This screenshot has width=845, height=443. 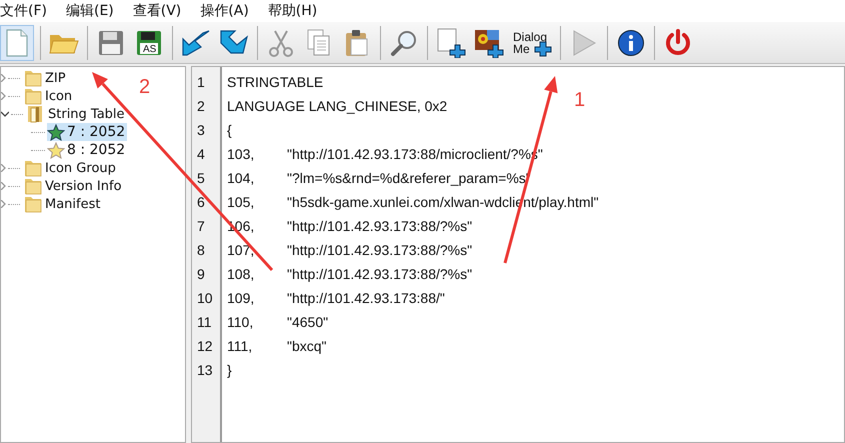 I want to click on line-number: 6, so click(x=201, y=202).